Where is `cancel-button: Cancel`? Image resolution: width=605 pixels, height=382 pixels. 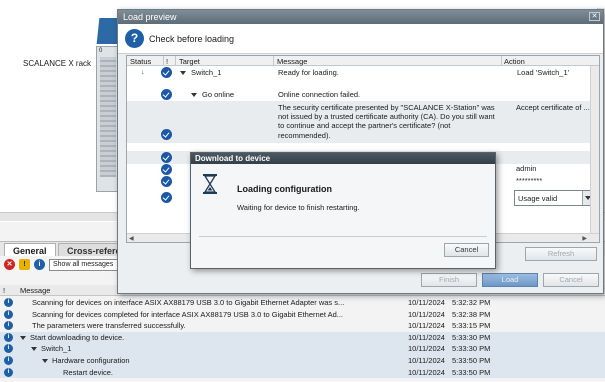 cancel-button: Cancel is located at coordinates (571, 280).